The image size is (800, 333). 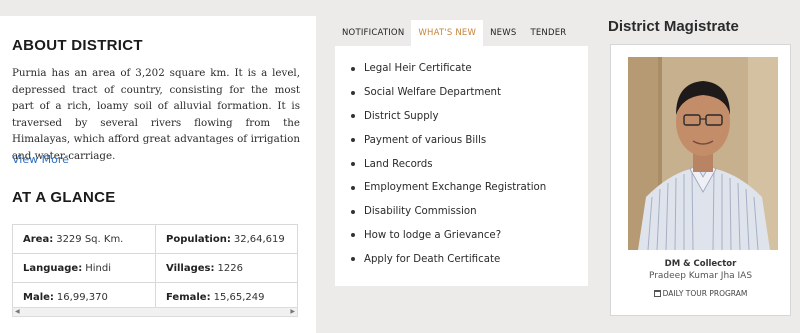 I want to click on area-cell: Area: 3229 Sq. Km., so click(x=84, y=239).